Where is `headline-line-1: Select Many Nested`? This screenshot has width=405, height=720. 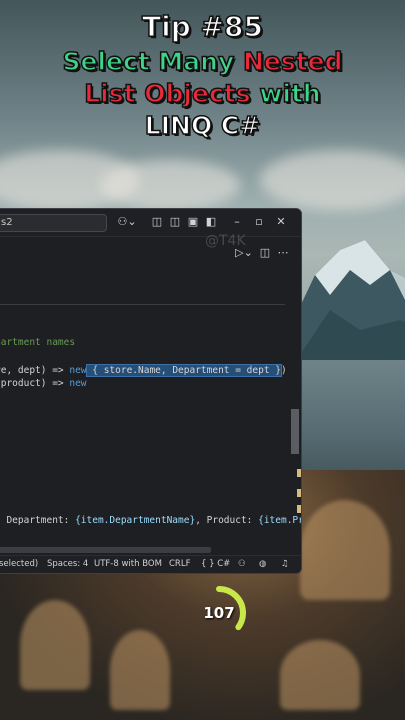 headline-line-1: Select Many Nested is located at coordinates (202, 62).